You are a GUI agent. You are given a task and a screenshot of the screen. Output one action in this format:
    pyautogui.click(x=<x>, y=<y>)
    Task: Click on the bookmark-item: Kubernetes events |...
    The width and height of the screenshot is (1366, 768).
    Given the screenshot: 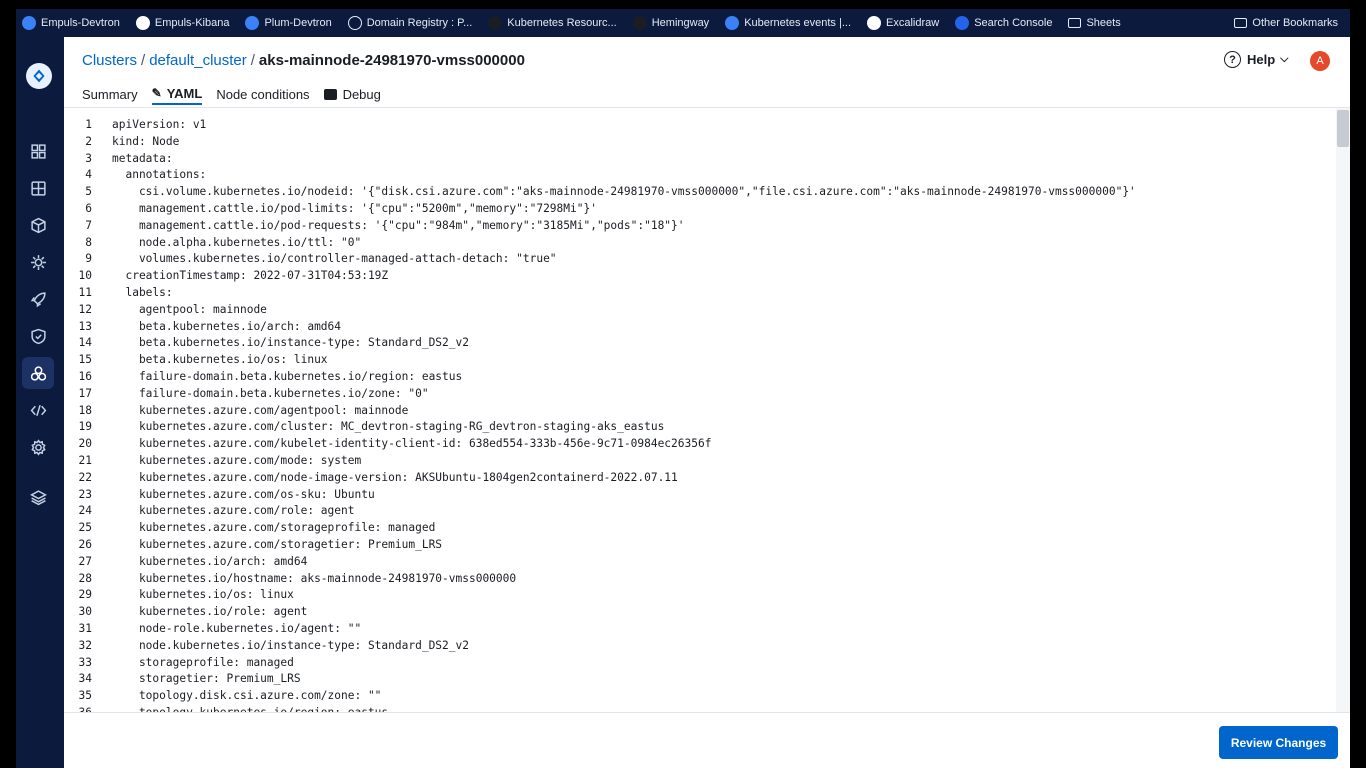 What is the action you would take?
    pyautogui.click(x=788, y=23)
    